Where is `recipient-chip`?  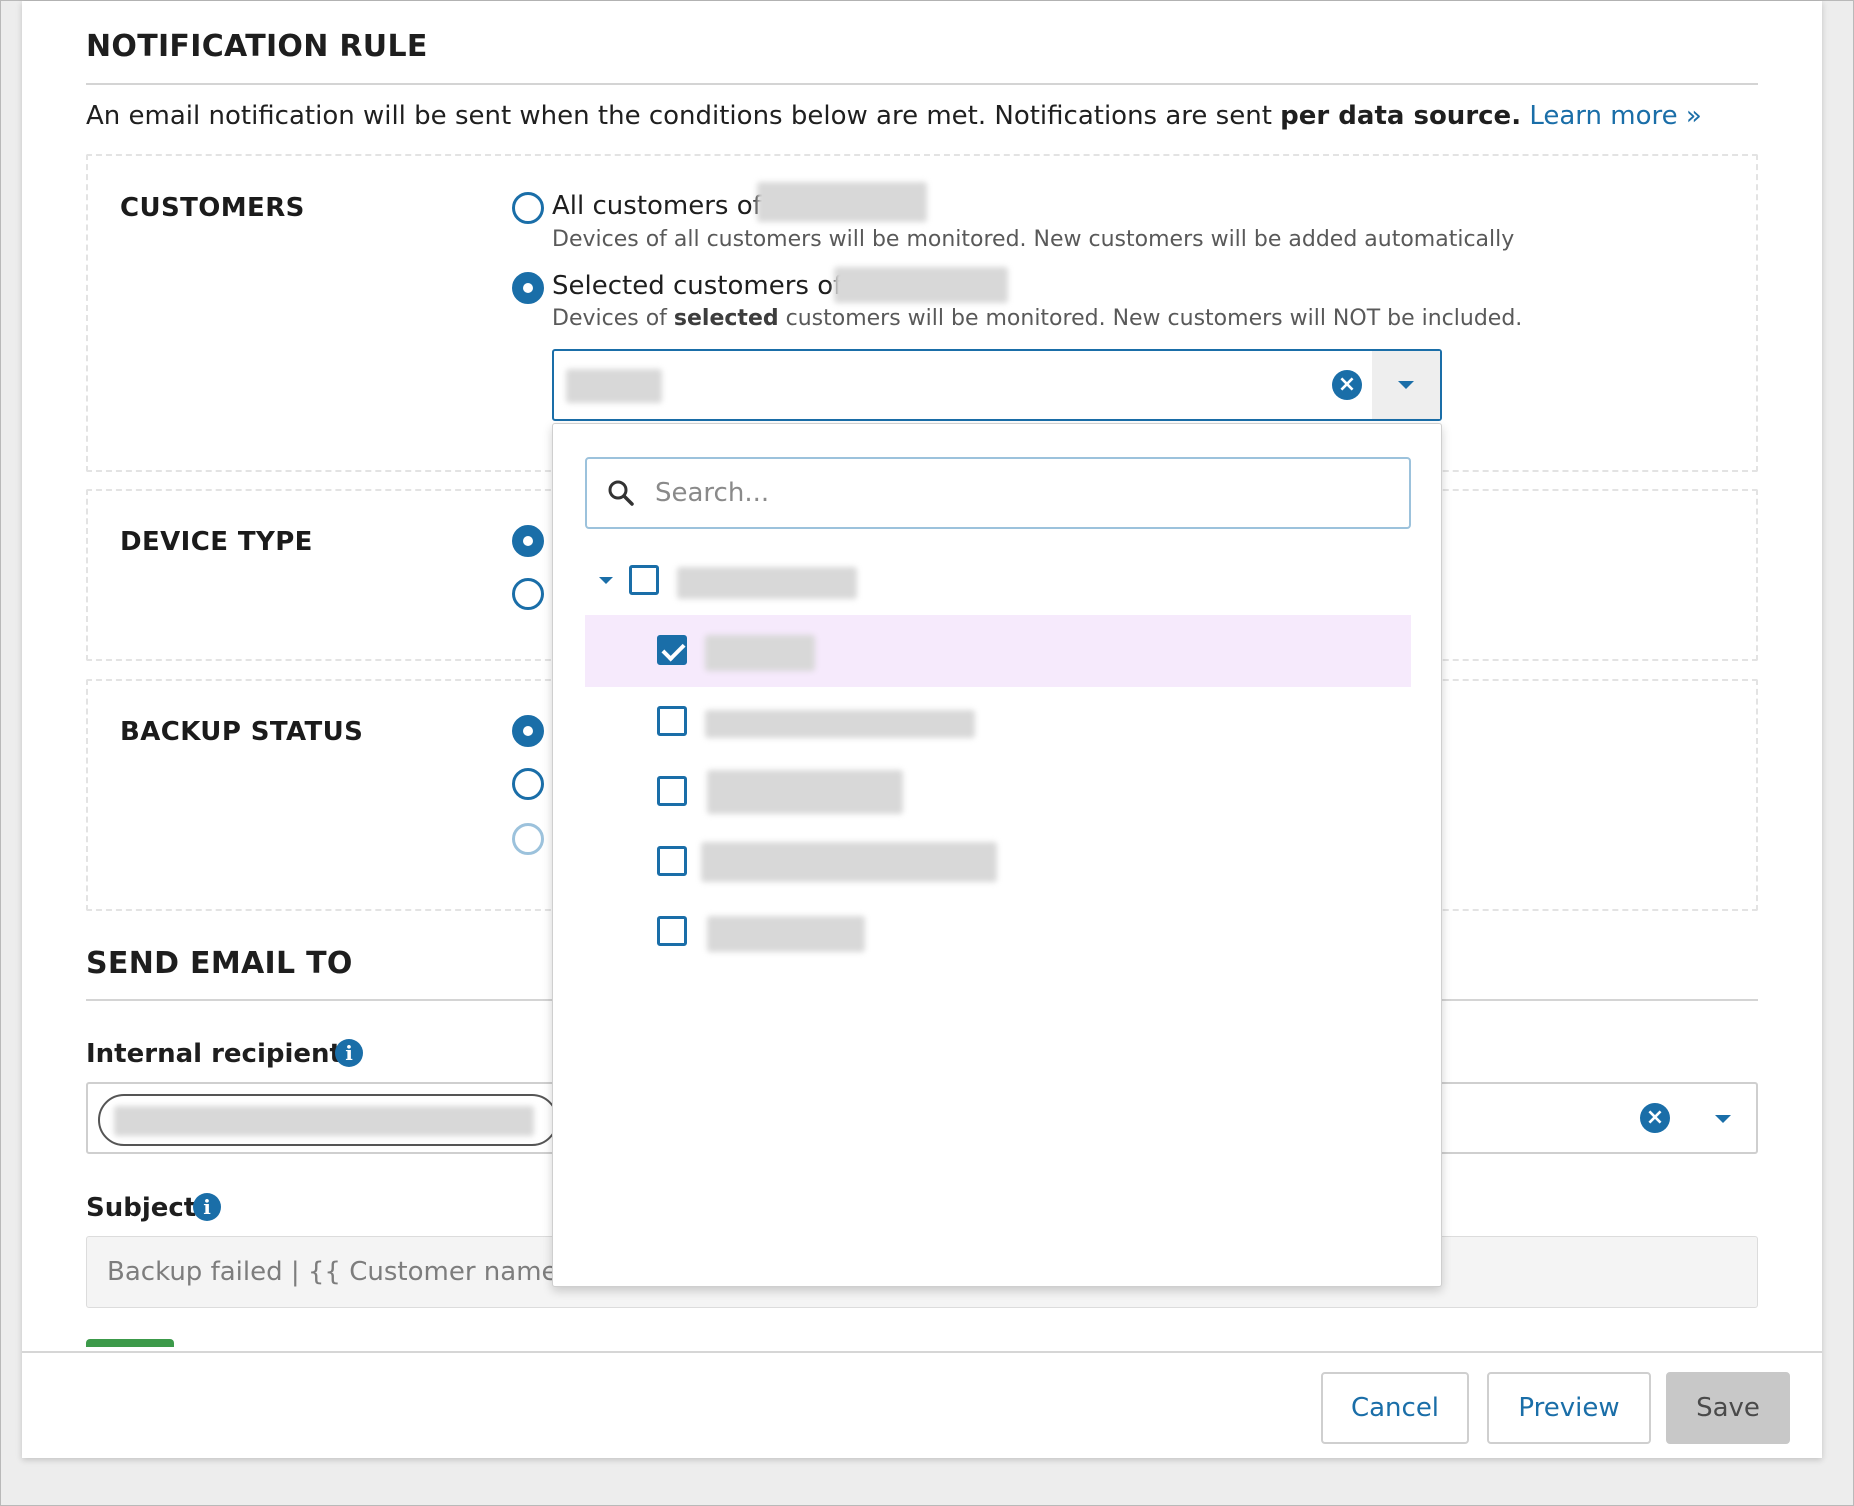 recipient-chip is located at coordinates (328, 1120).